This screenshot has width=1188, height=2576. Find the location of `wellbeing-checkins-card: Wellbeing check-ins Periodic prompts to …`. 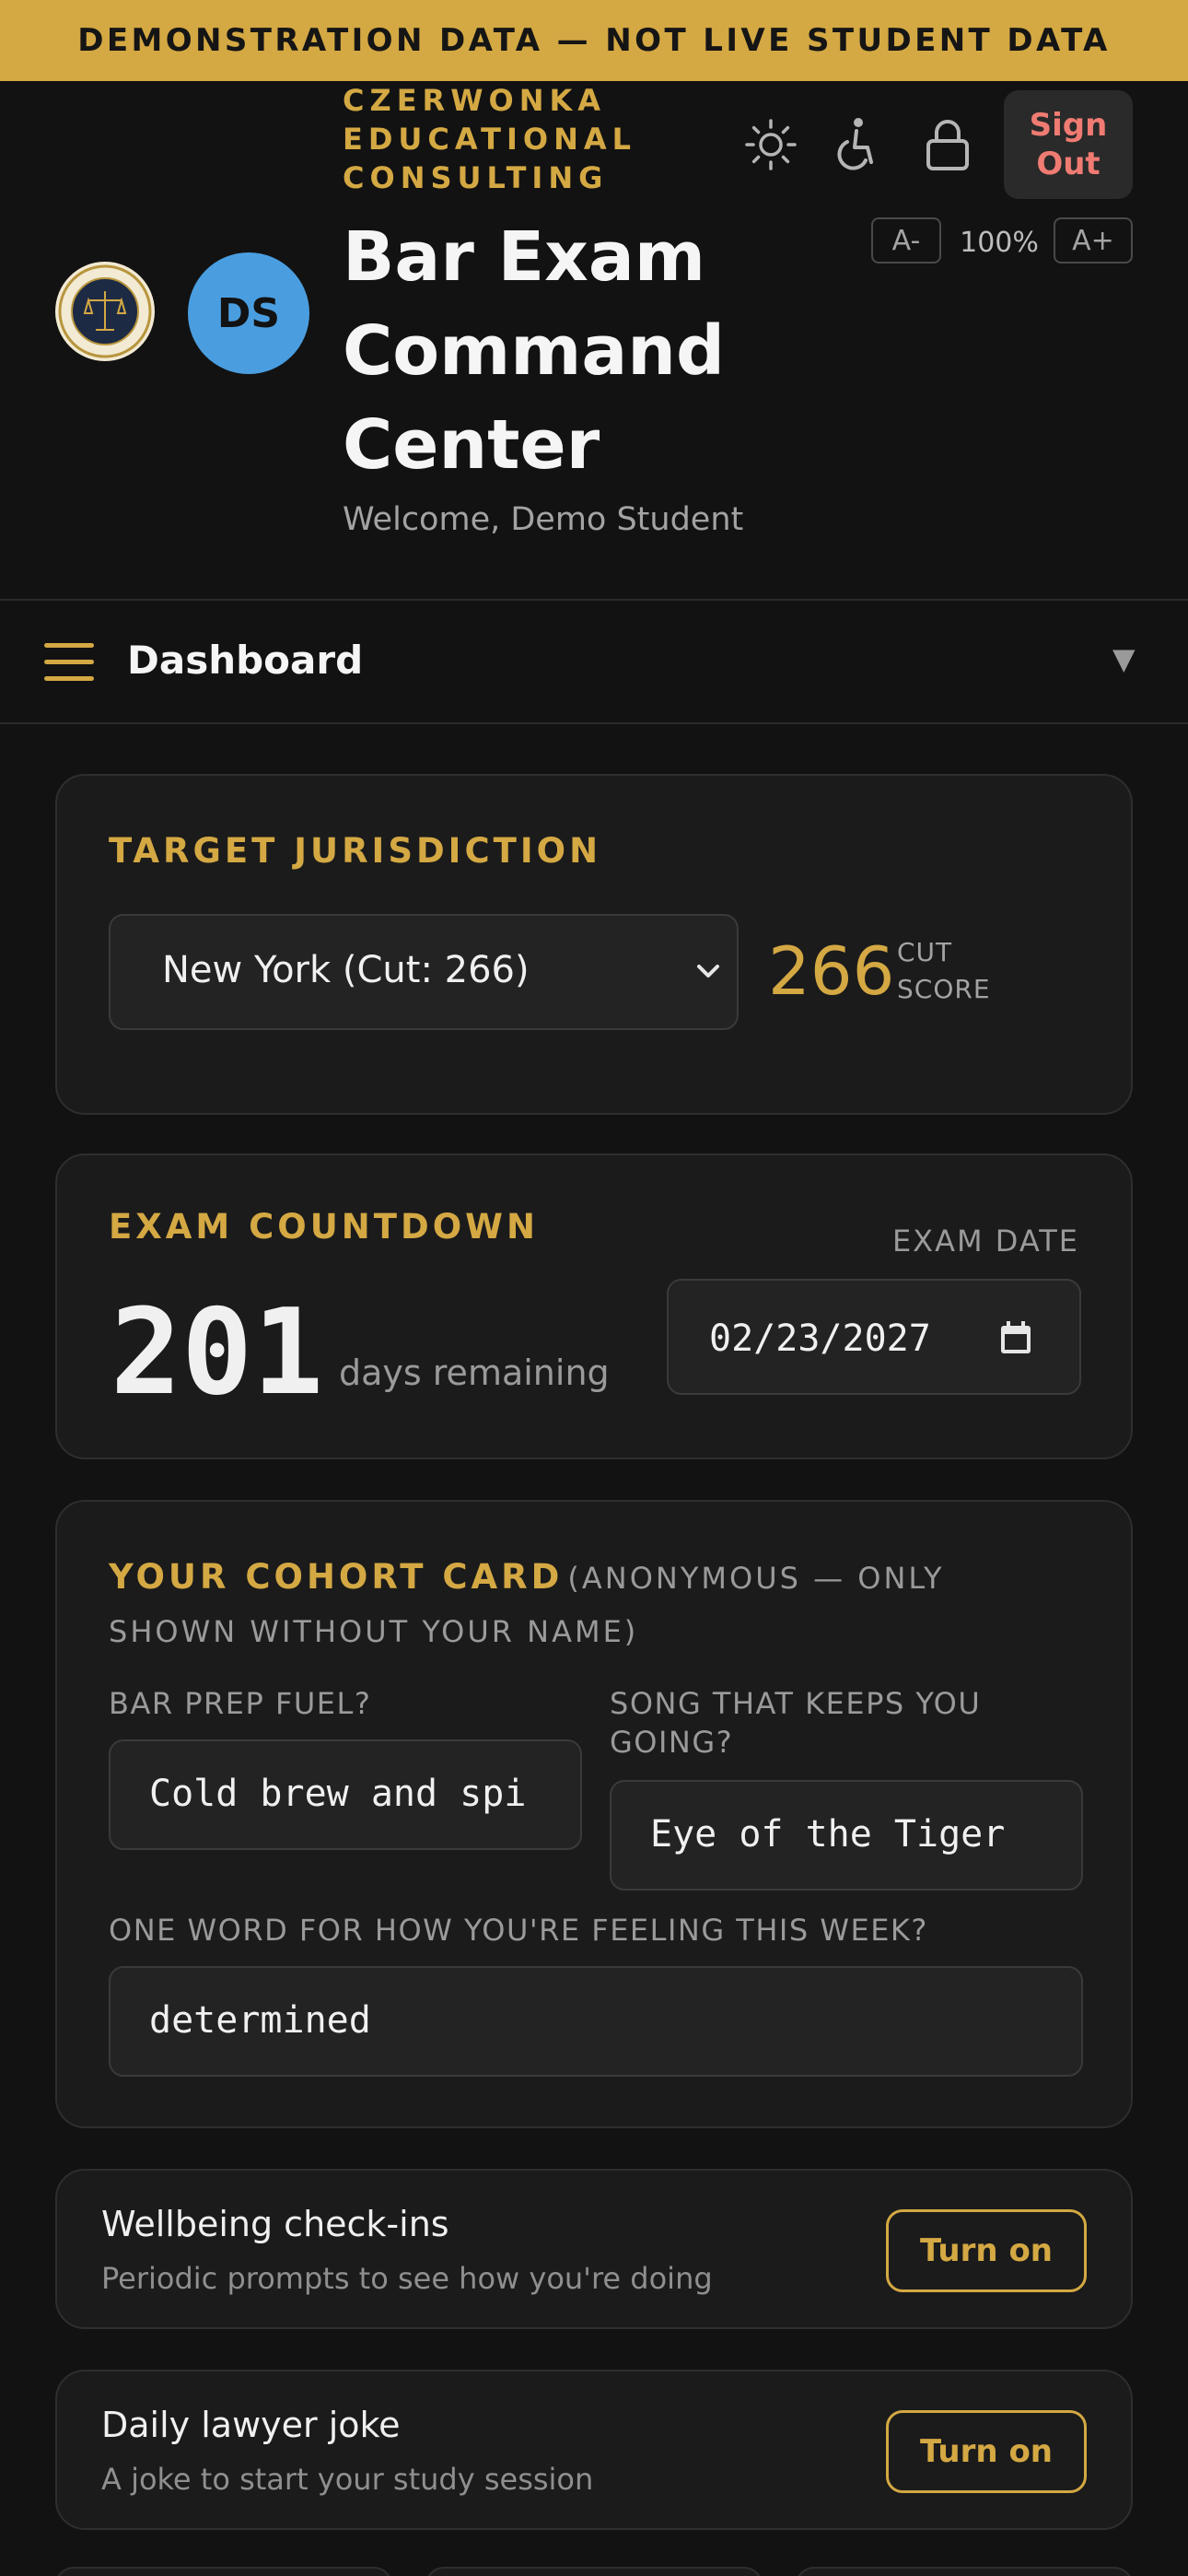

wellbeing-checkins-card: Wellbeing check-ins Periodic prompts to … is located at coordinates (594, 2249).